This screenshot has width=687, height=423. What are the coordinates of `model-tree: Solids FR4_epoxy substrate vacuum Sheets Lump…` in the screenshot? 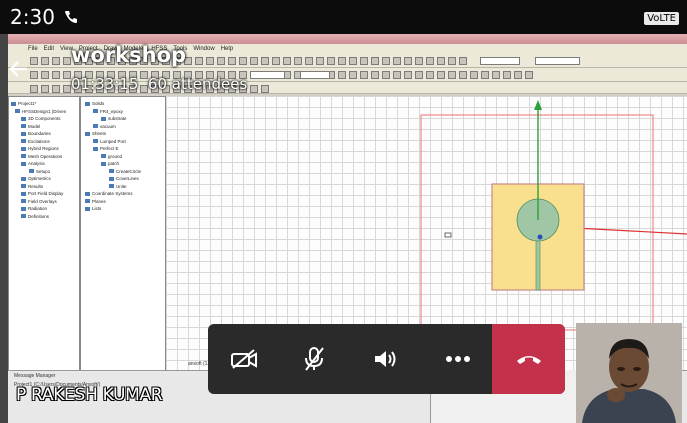 It's located at (123, 236).